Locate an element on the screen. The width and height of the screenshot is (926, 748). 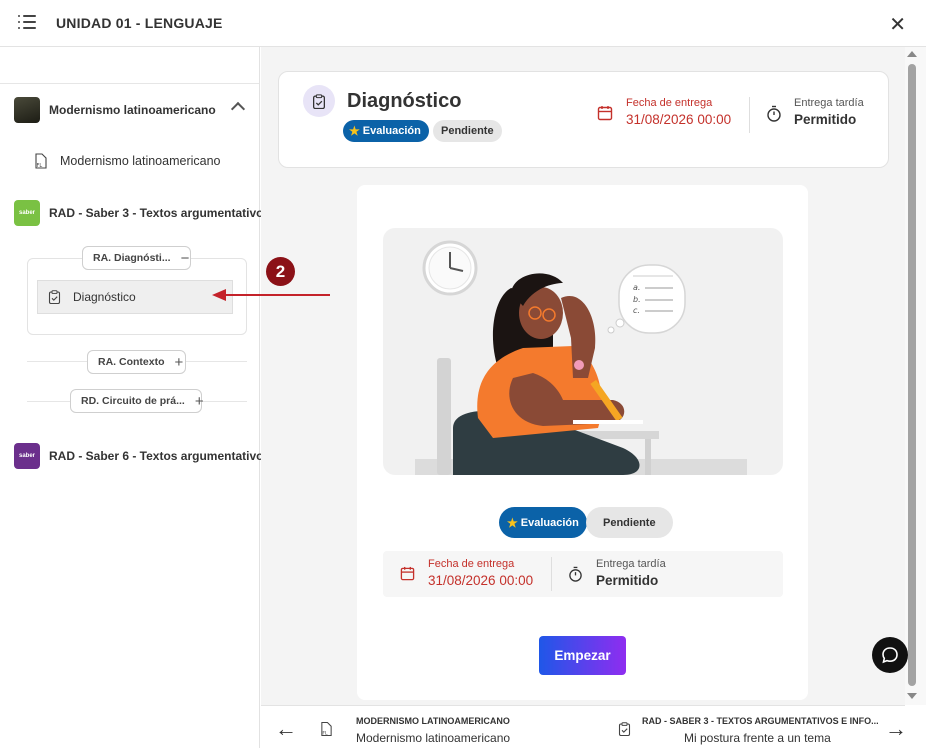
arrow-left-icon: ← is located at coordinates (286, 729).